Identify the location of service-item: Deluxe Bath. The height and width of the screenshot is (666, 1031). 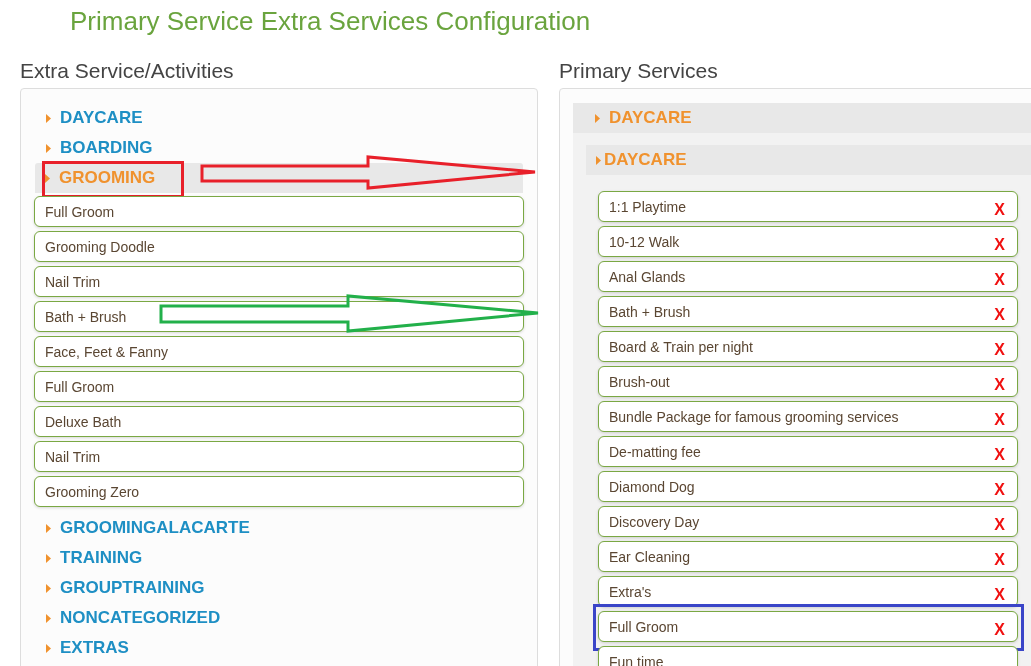
(279, 421).